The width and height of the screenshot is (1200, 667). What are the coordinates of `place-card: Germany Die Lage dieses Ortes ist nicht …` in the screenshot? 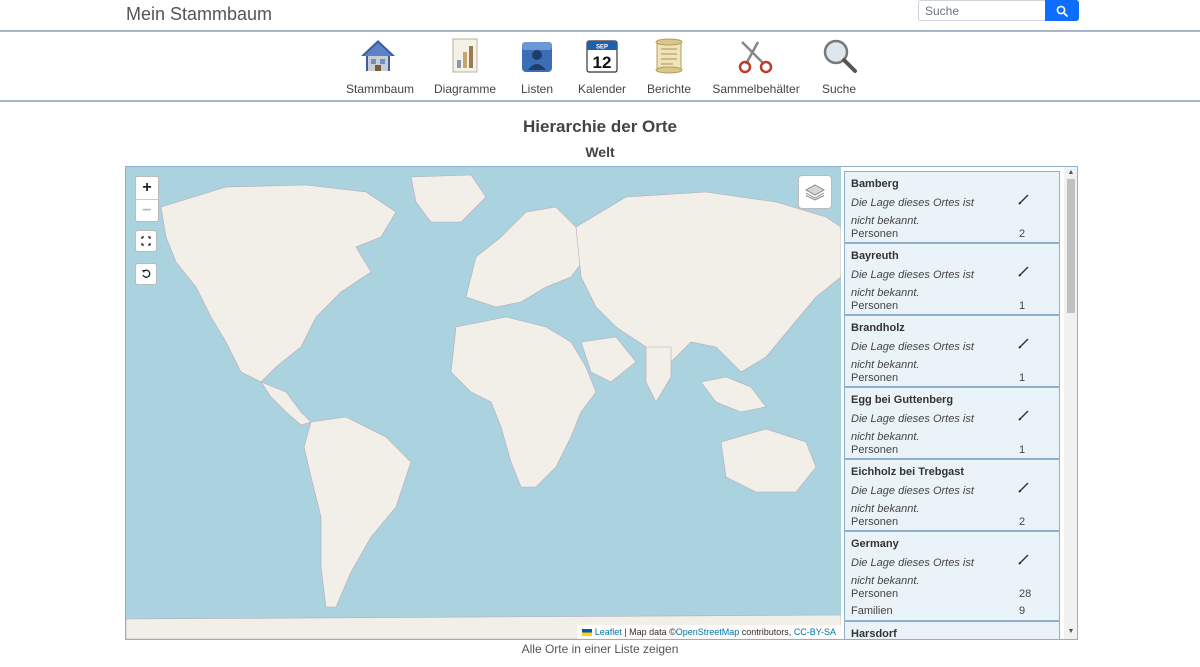 It's located at (952, 576).